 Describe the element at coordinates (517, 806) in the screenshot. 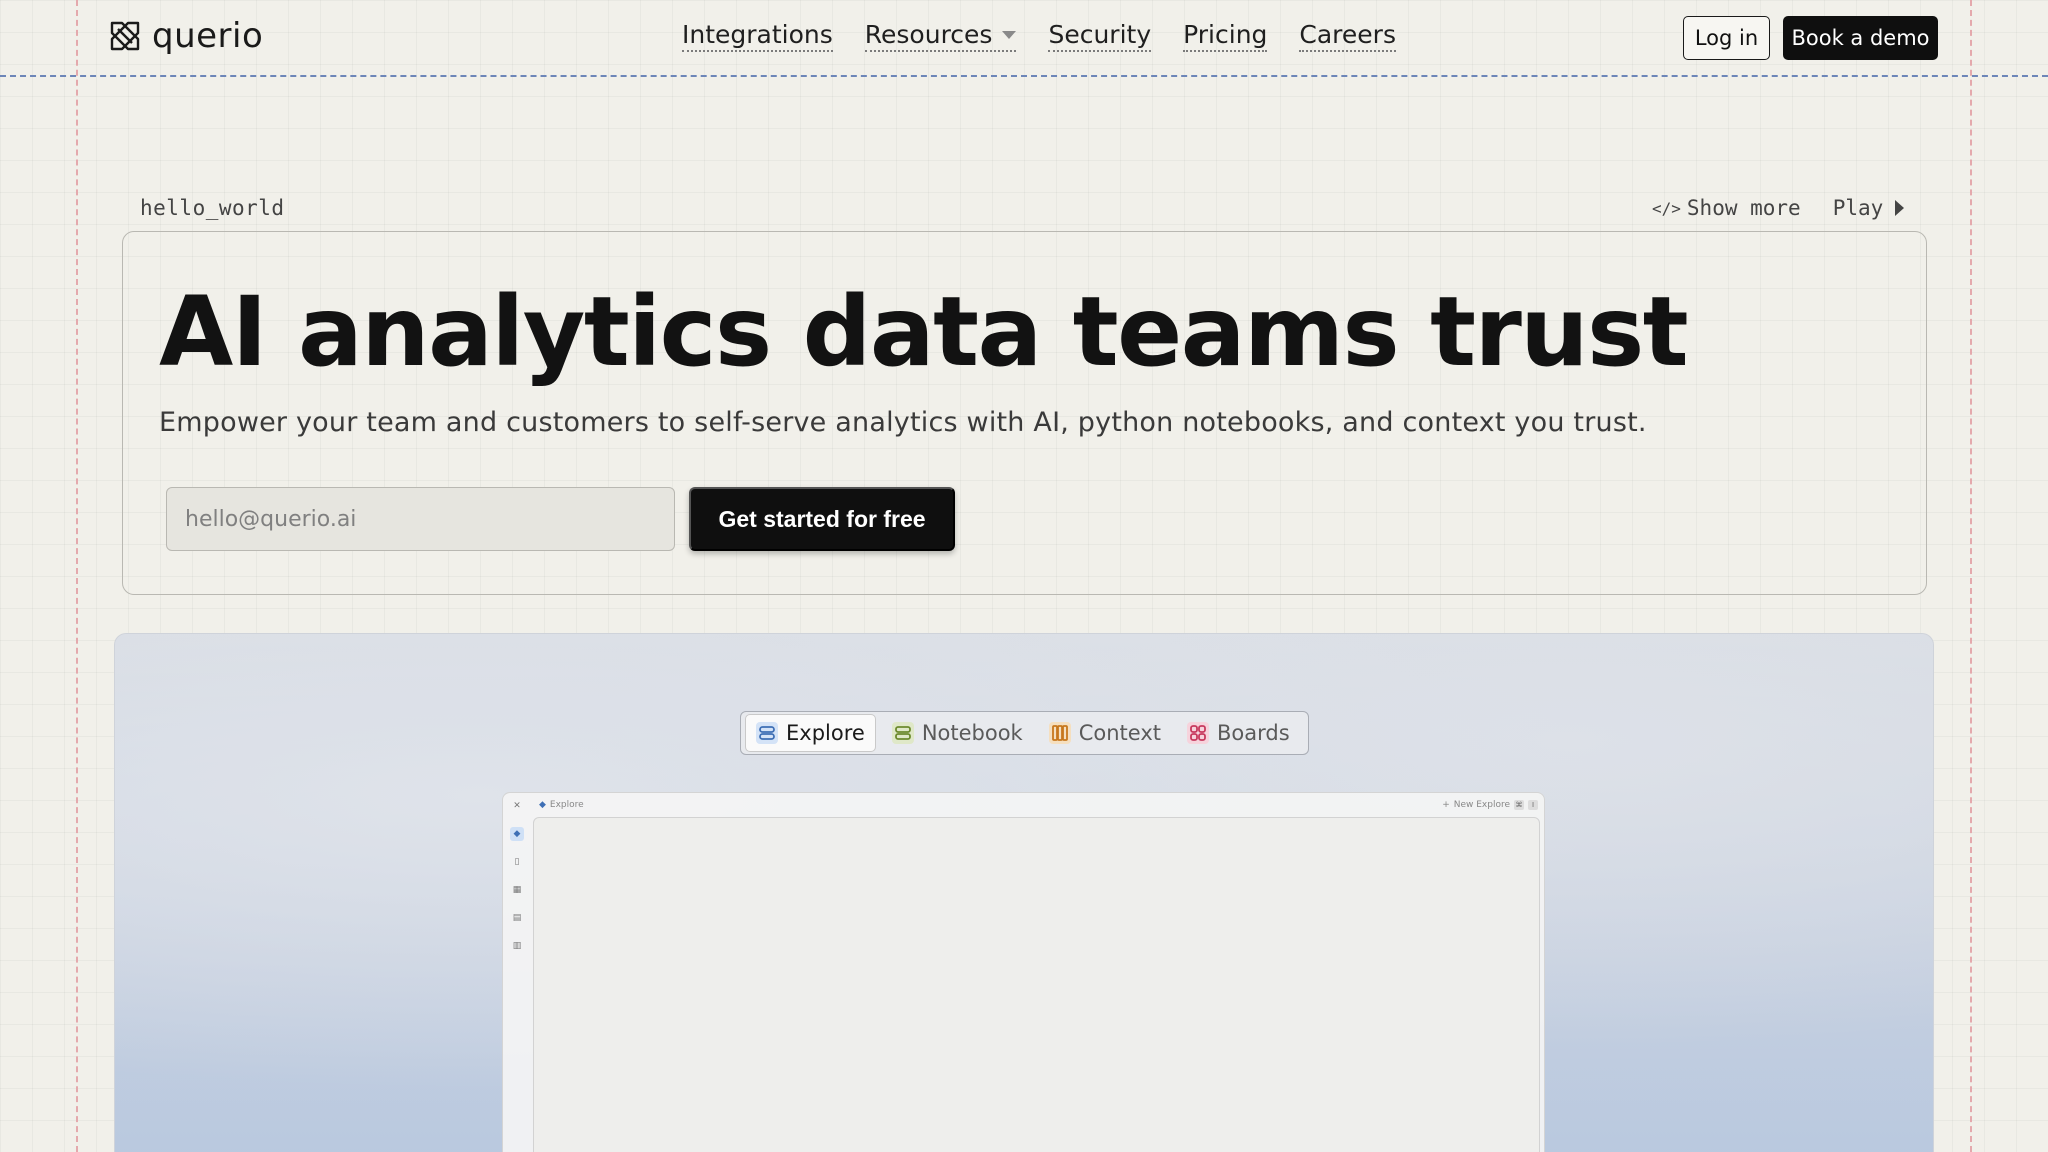

I see `querio-logo-icon: ✕` at that location.